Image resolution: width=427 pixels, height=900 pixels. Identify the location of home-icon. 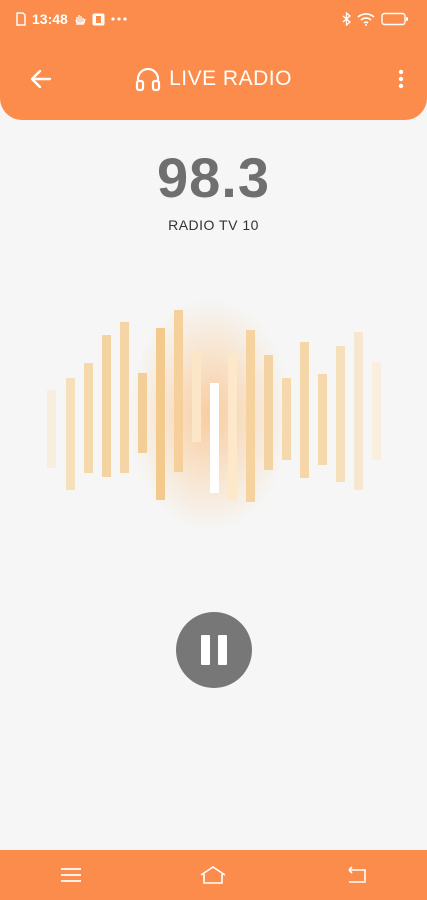
(213, 875).